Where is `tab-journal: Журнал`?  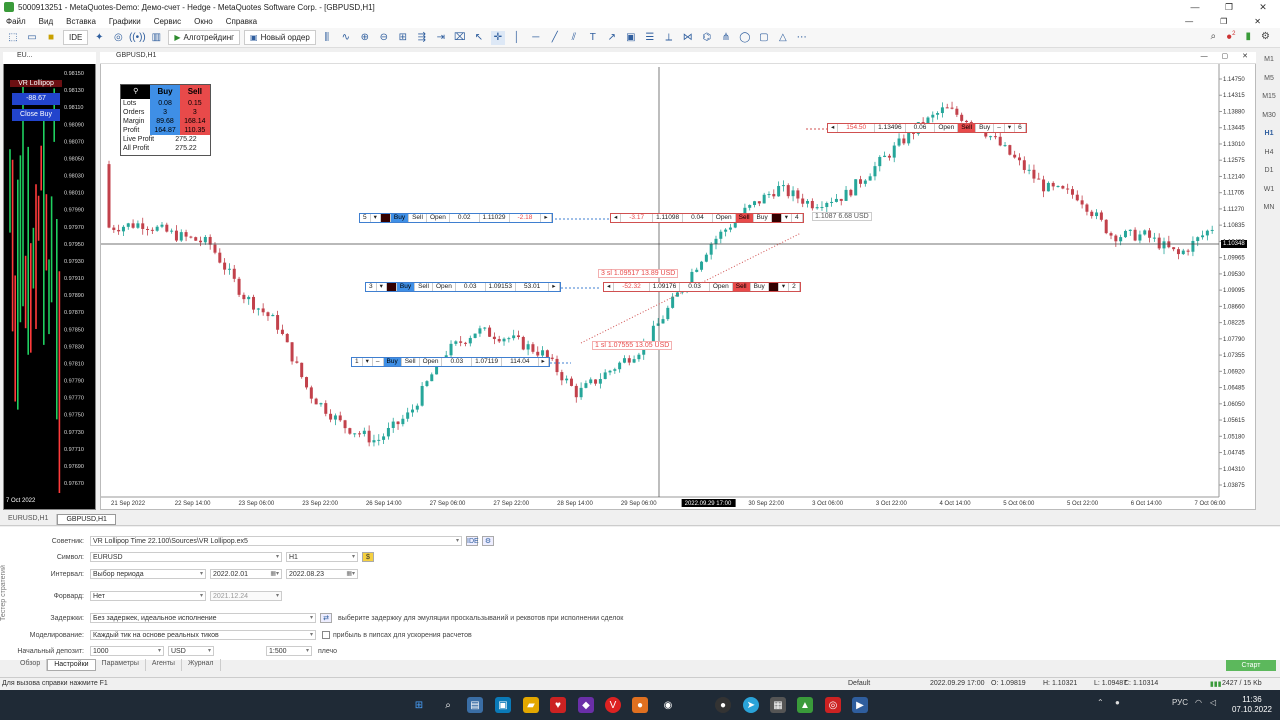
tab-journal: Журнал is located at coordinates (201, 665).